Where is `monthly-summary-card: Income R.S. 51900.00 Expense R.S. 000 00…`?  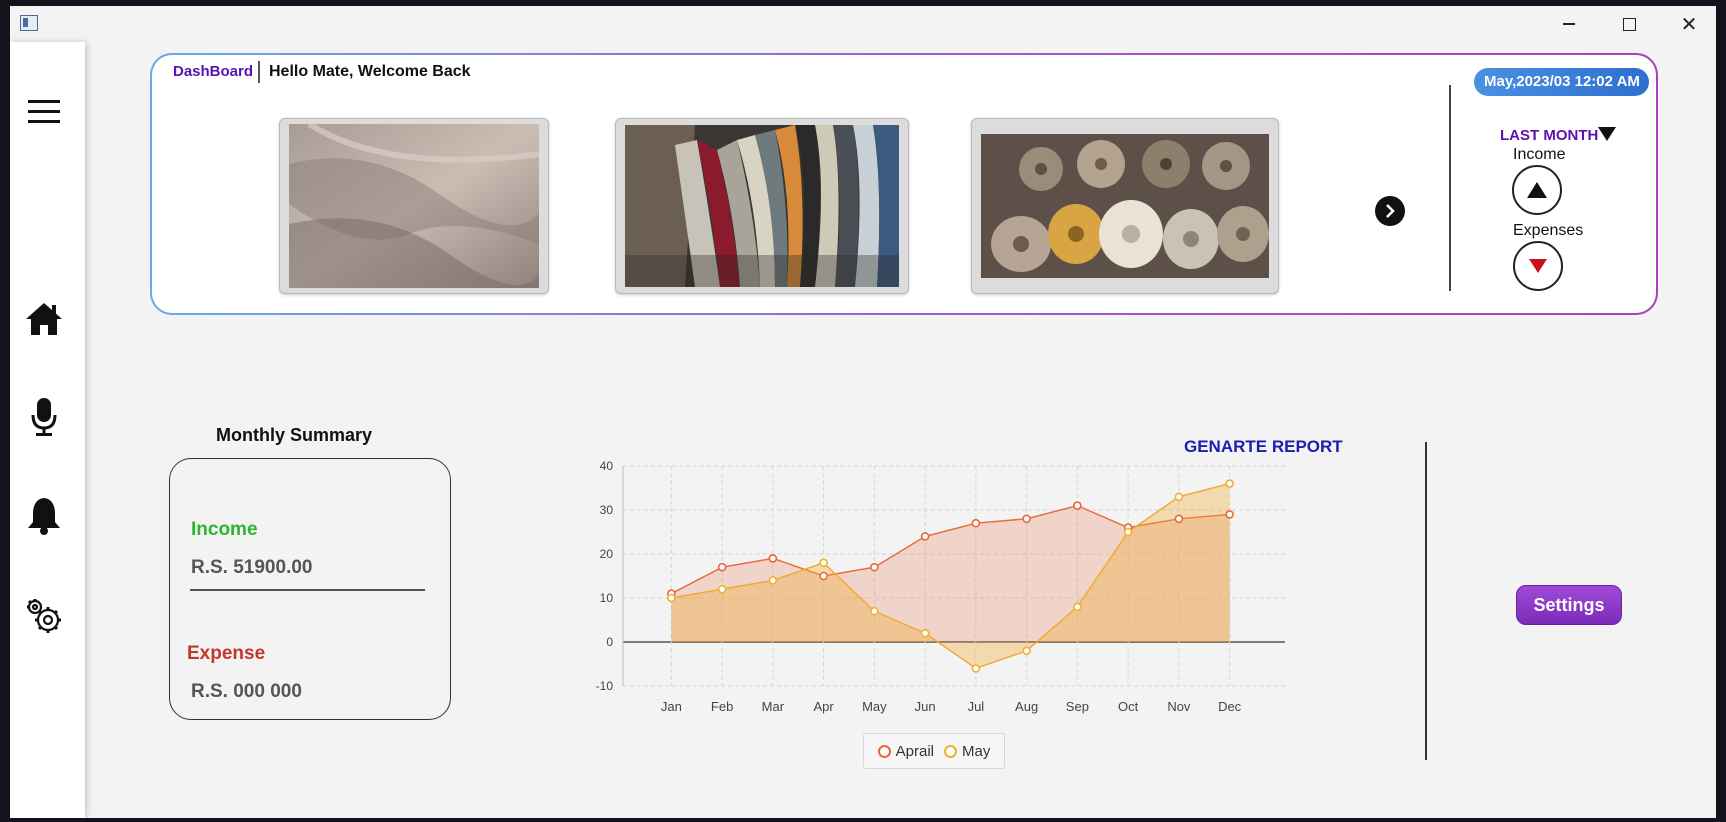
monthly-summary-card: Income R.S. 51900.00 Expense R.S. 000 00… is located at coordinates (310, 589).